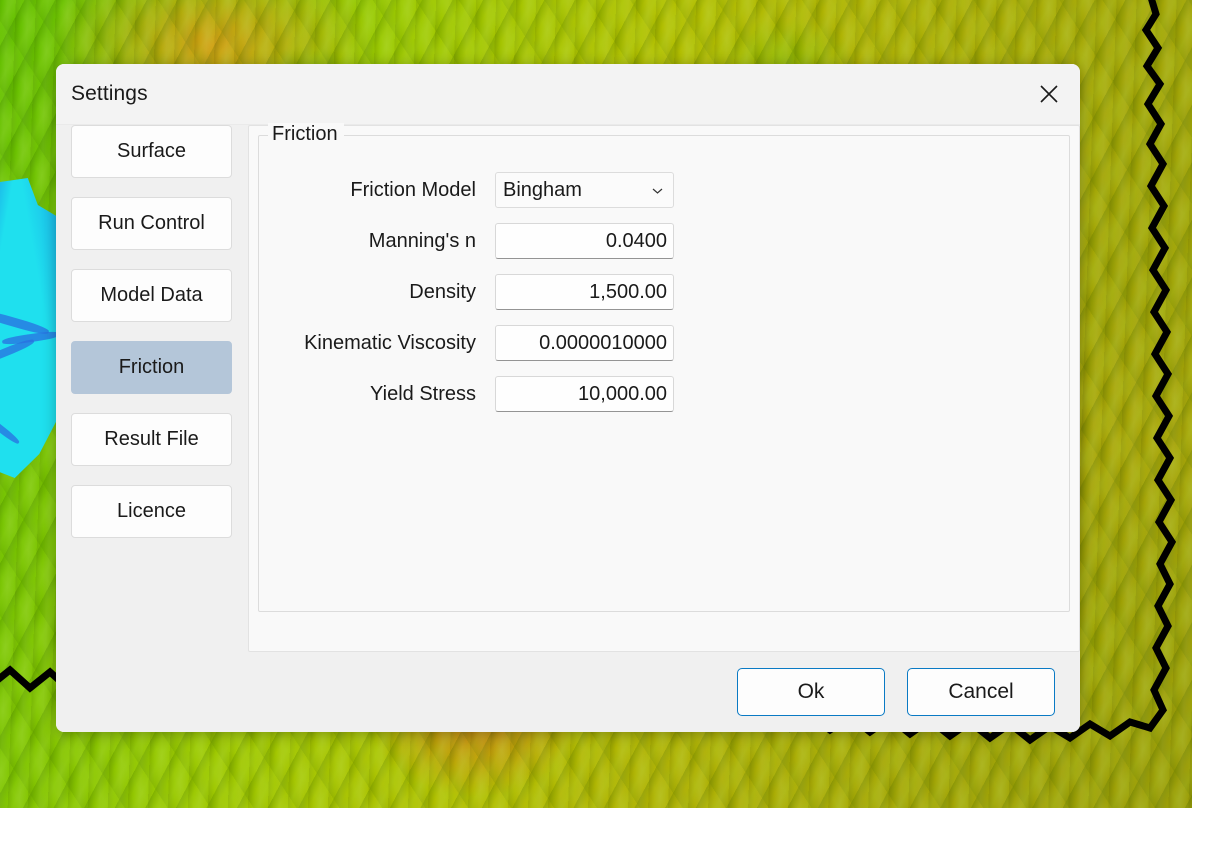  I want to click on friction-model-select: Bingham, so click(584, 190).